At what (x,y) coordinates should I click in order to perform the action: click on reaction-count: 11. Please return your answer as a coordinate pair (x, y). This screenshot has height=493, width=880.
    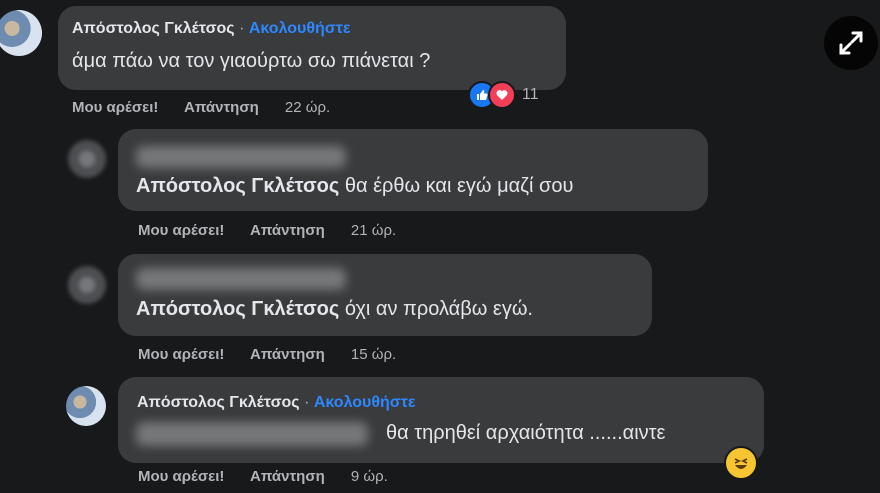
    Looking at the image, I should click on (530, 94).